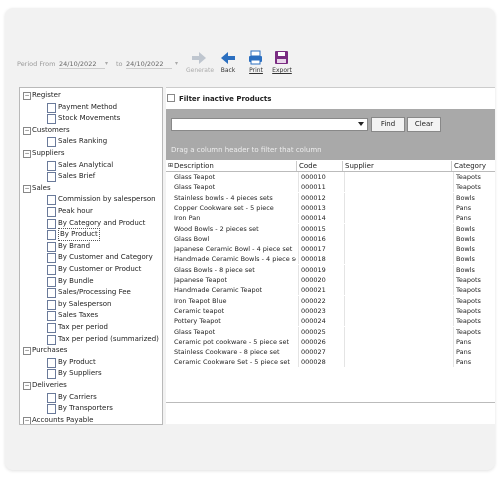  I want to click on table-row: Glass Teapot 000025 Teapots, so click(330, 331).